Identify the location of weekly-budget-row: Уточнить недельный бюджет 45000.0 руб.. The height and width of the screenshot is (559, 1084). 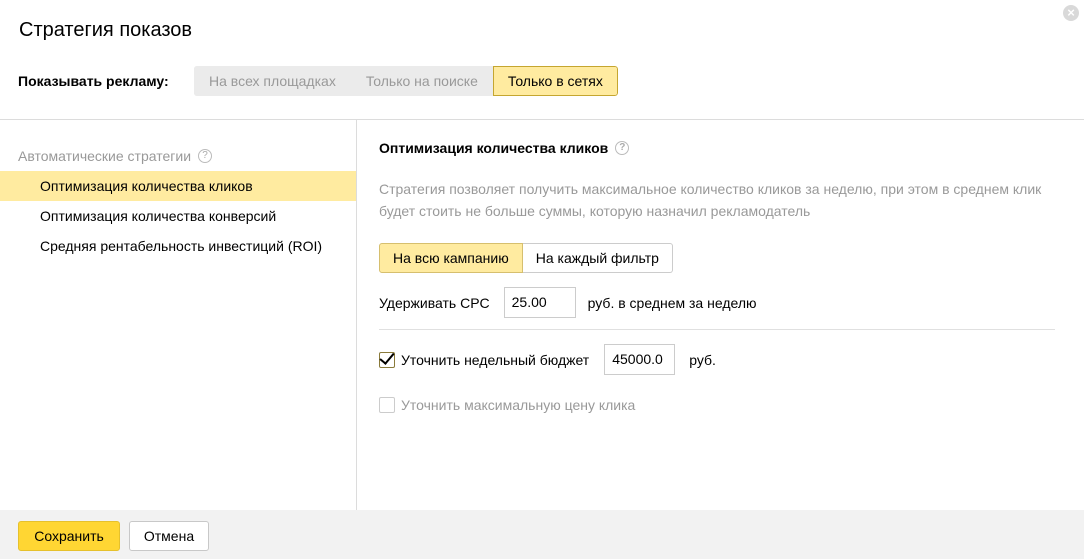
(547, 359).